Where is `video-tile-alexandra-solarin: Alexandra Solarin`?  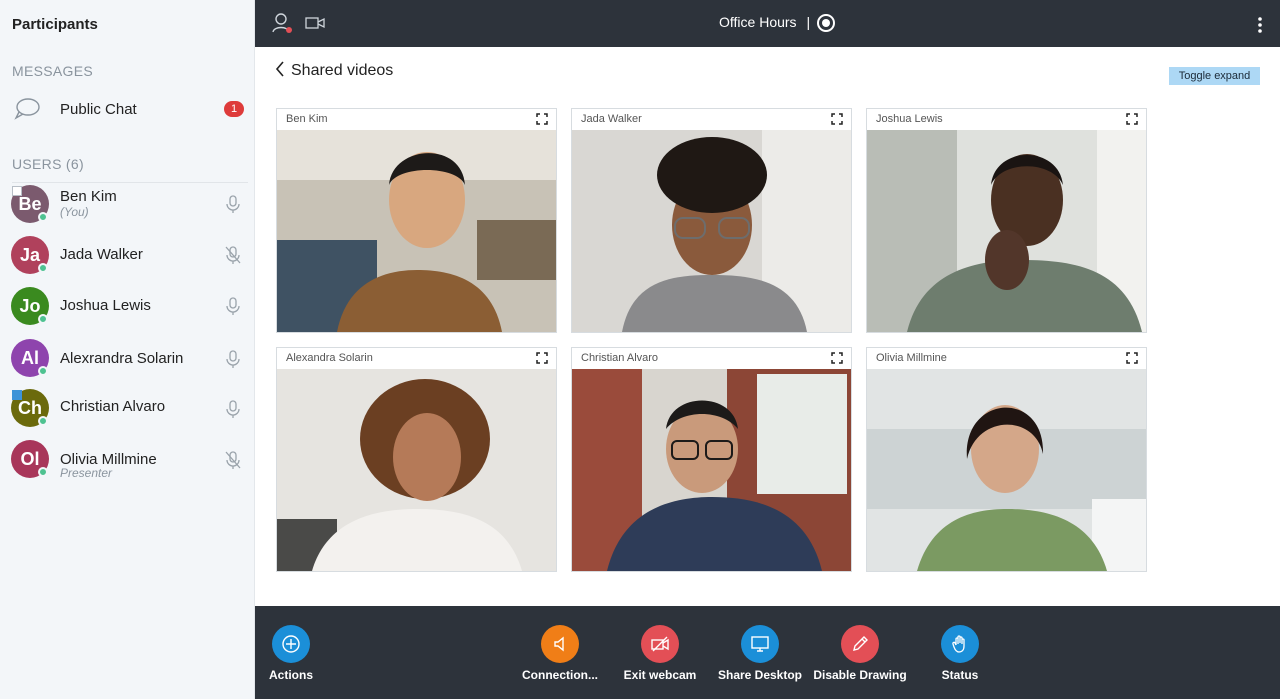
video-tile-alexandra-solarin: Alexandra Solarin is located at coordinates (416, 459).